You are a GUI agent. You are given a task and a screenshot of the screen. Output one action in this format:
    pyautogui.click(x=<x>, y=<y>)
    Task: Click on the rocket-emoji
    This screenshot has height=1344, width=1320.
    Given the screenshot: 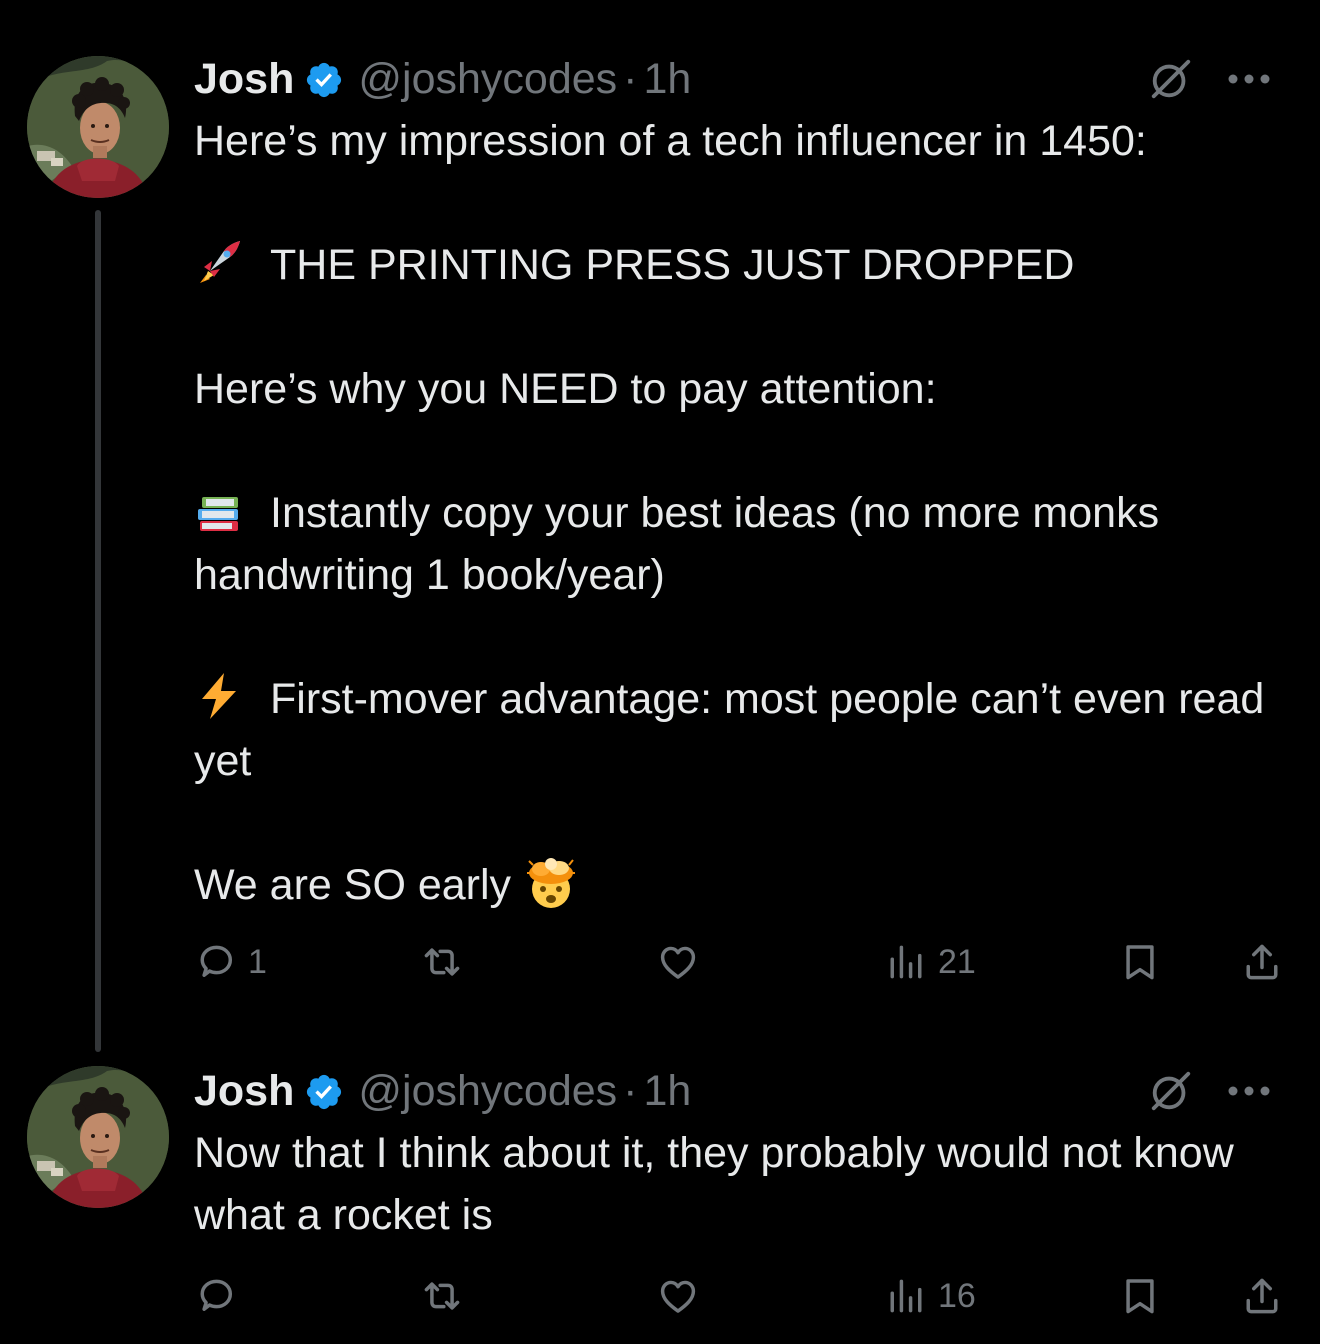 What is the action you would take?
    pyautogui.click(x=220, y=262)
    